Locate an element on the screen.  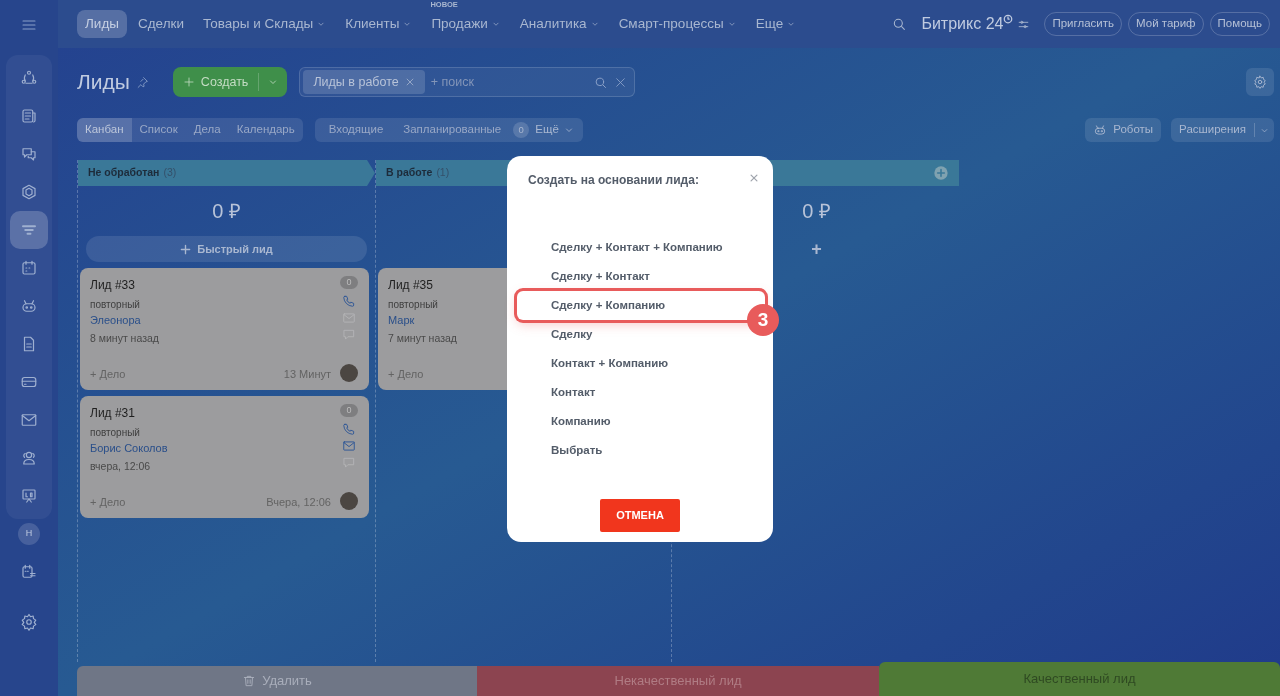
dialog-title: Создать на основании лида: is located at coordinates (614, 180).